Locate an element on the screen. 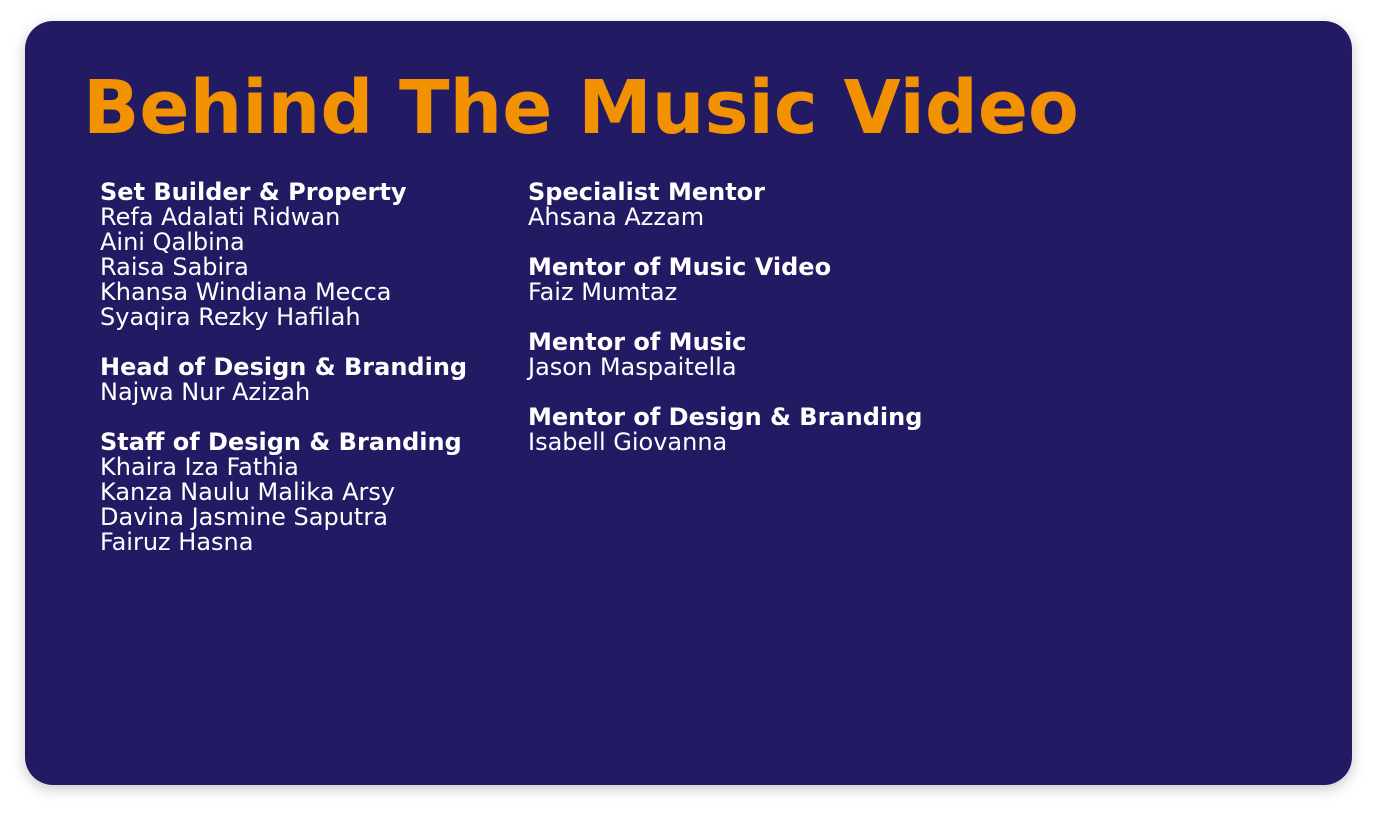 This screenshot has width=1377, height=814. role-heading: Head of Design & Branding is located at coordinates (284, 367).